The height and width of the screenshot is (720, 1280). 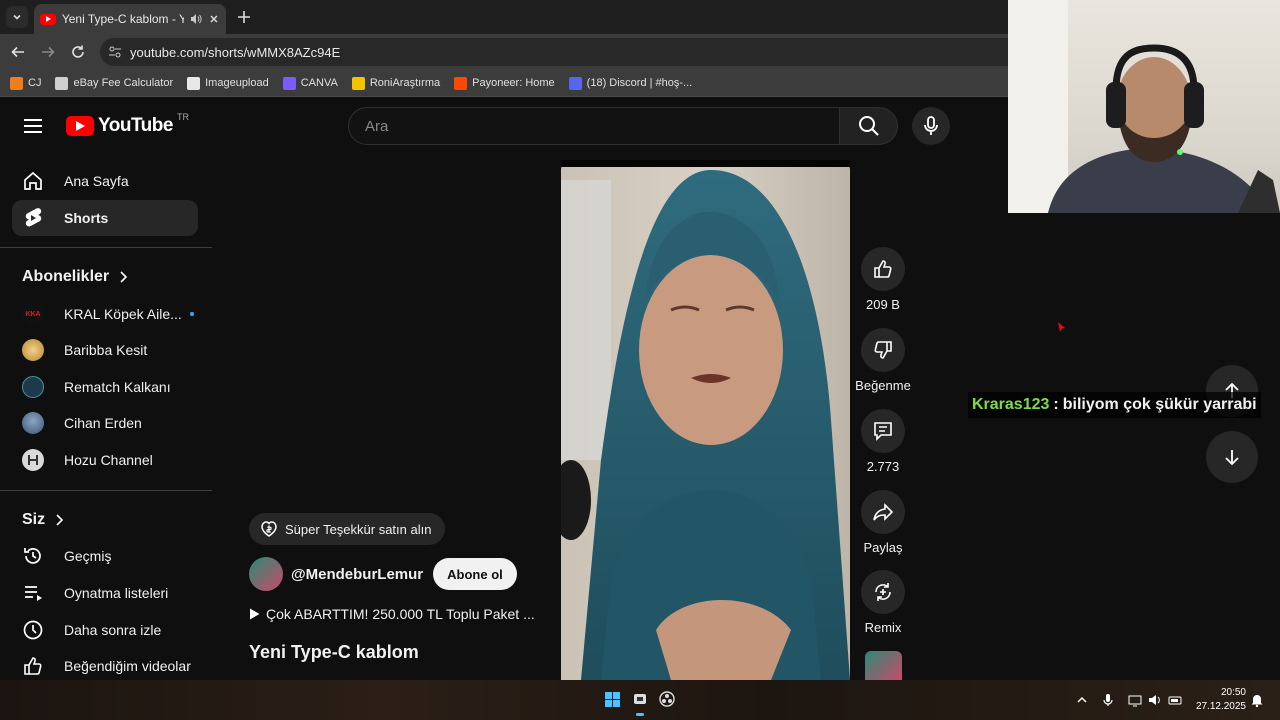 I want to click on arrow-down-icon, so click(x=1232, y=458).